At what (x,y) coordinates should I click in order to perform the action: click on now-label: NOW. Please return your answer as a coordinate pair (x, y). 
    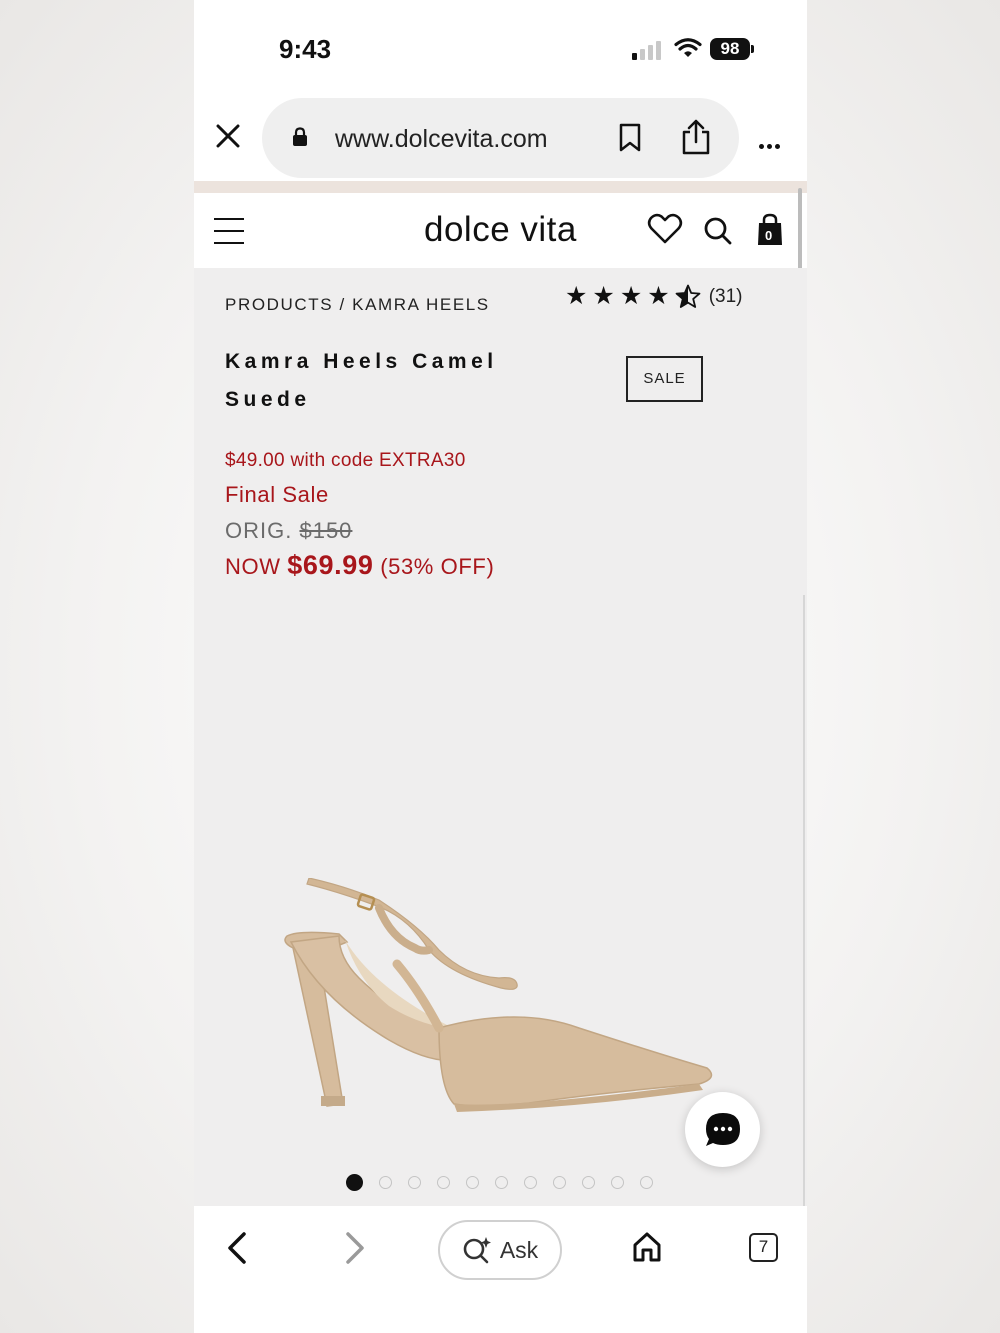
    Looking at the image, I should click on (253, 566).